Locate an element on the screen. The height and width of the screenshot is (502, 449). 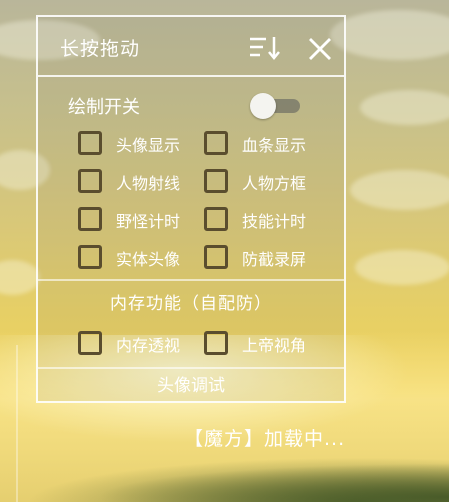
option-label: 头像显示 is located at coordinates (148, 145).